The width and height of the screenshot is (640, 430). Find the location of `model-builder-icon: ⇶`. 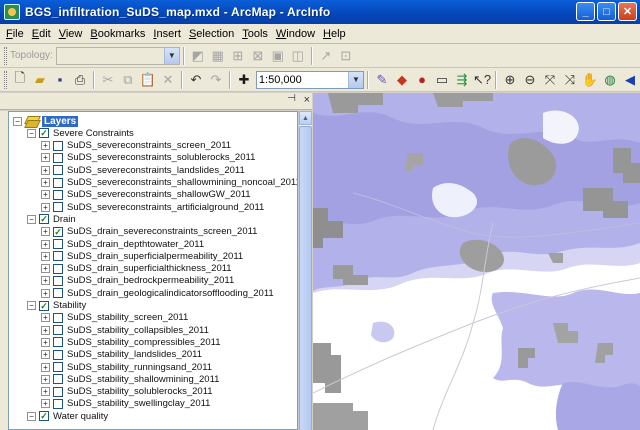

model-builder-icon: ⇶ is located at coordinates (462, 80).